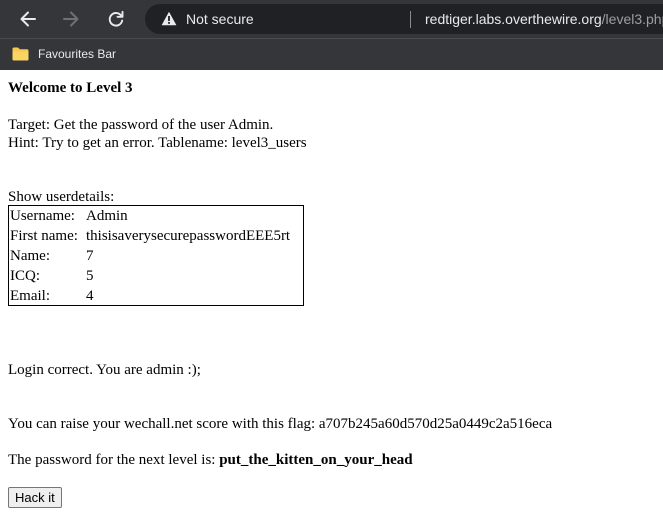  What do you see at coordinates (169, 18) in the screenshot?
I see `warning-icon` at bounding box center [169, 18].